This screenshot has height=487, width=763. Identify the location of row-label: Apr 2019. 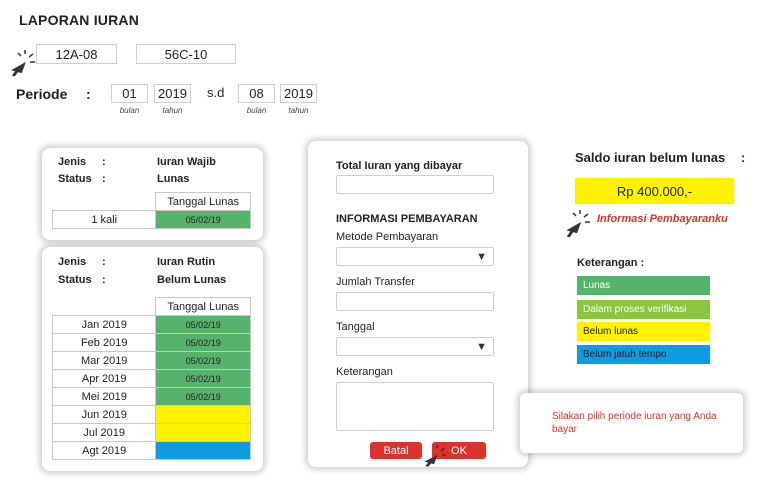
(104, 378).